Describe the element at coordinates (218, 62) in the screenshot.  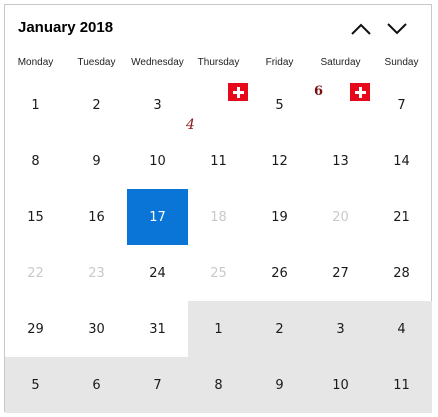
I see `weekday-label: Thursday` at that location.